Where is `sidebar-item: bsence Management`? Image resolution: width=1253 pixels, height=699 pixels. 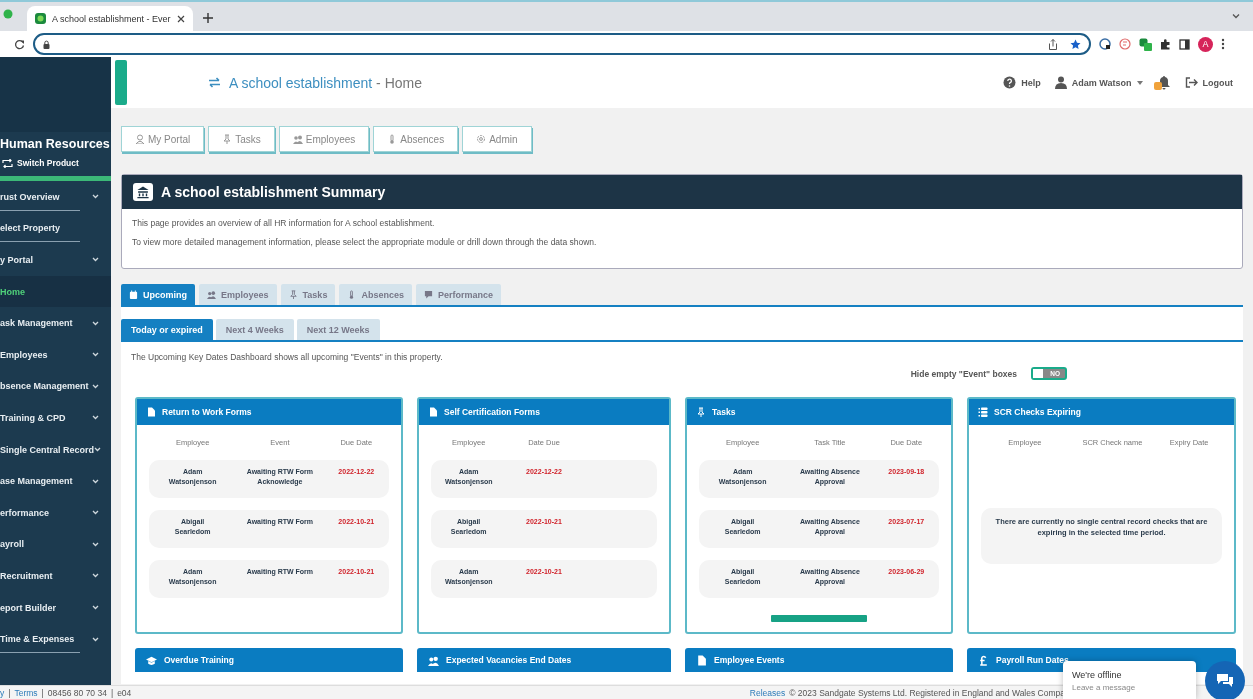
sidebar-item: bsence Management is located at coordinates (55, 386).